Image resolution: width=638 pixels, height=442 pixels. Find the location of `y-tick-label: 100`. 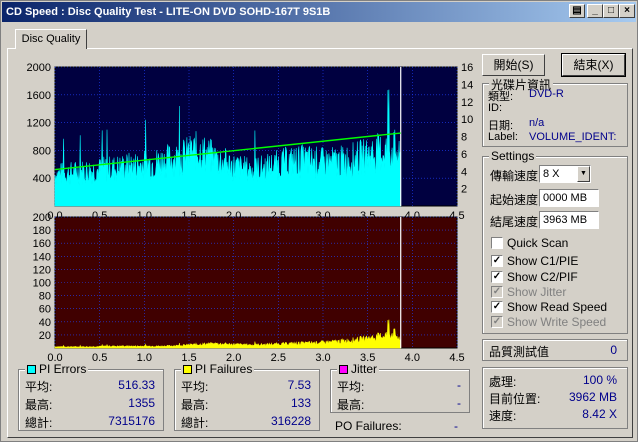

y-tick-label: 100 is located at coordinates (42, 284).